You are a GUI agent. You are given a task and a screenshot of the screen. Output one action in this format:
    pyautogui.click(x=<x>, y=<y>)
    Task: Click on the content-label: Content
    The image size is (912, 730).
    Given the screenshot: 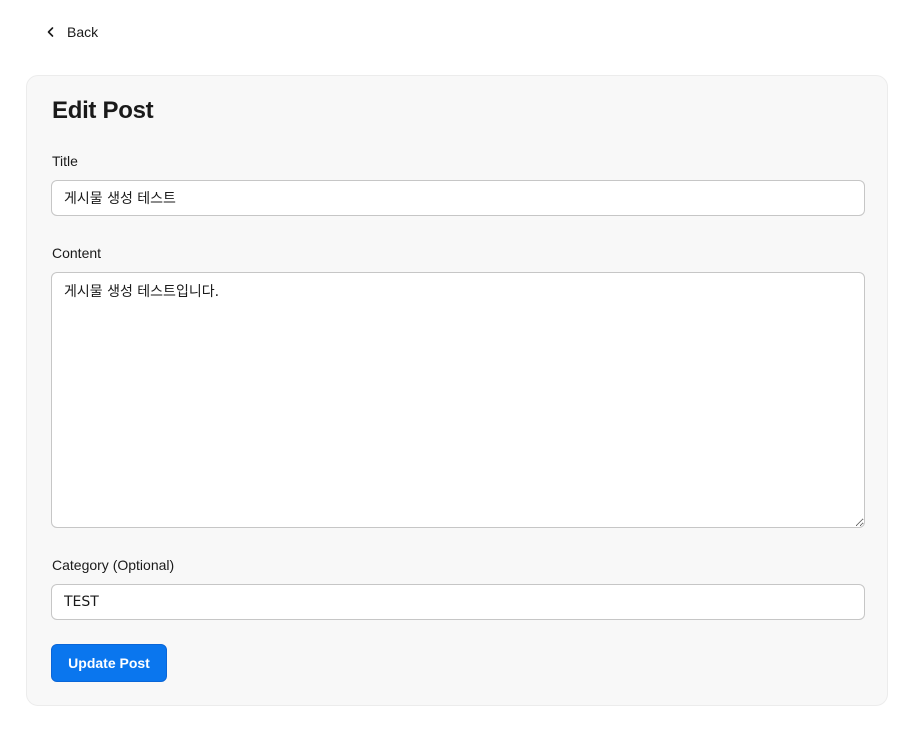 What is the action you would take?
    pyautogui.click(x=77, y=253)
    